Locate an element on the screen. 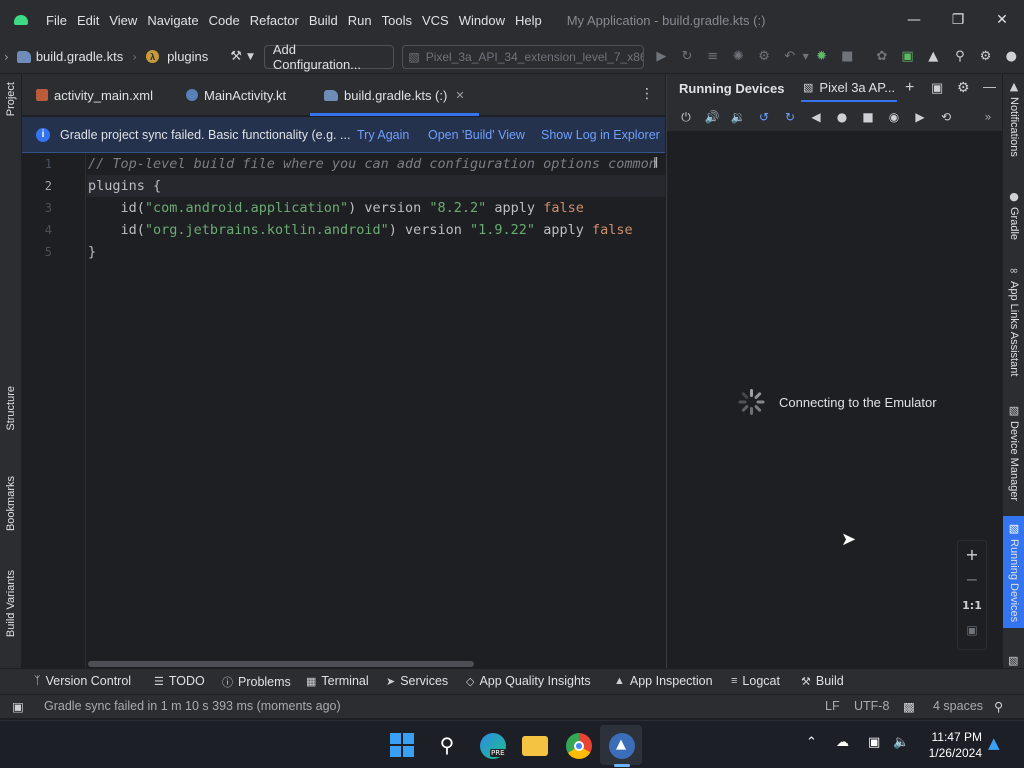  zoom-in-button: + is located at coordinates (972, 554).